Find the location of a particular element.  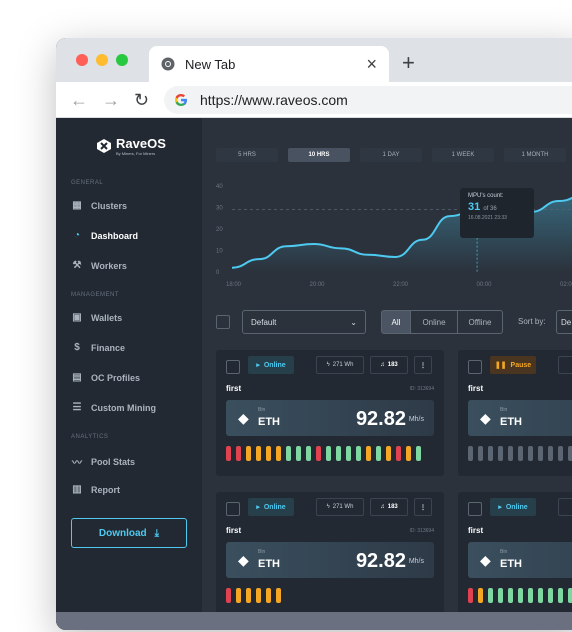

section-general: GENERAL is located at coordinates (87, 183).